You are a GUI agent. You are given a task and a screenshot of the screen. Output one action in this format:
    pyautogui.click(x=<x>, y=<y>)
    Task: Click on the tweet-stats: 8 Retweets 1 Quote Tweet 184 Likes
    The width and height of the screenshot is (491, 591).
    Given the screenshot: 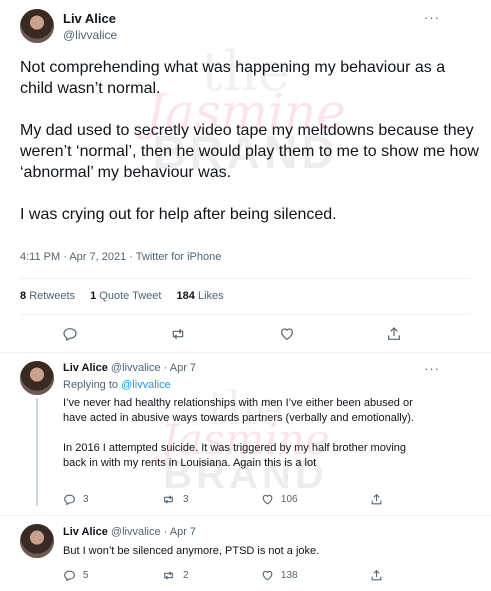 What is the action you would take?
    pyautogui.click(x=128, y=296)
    